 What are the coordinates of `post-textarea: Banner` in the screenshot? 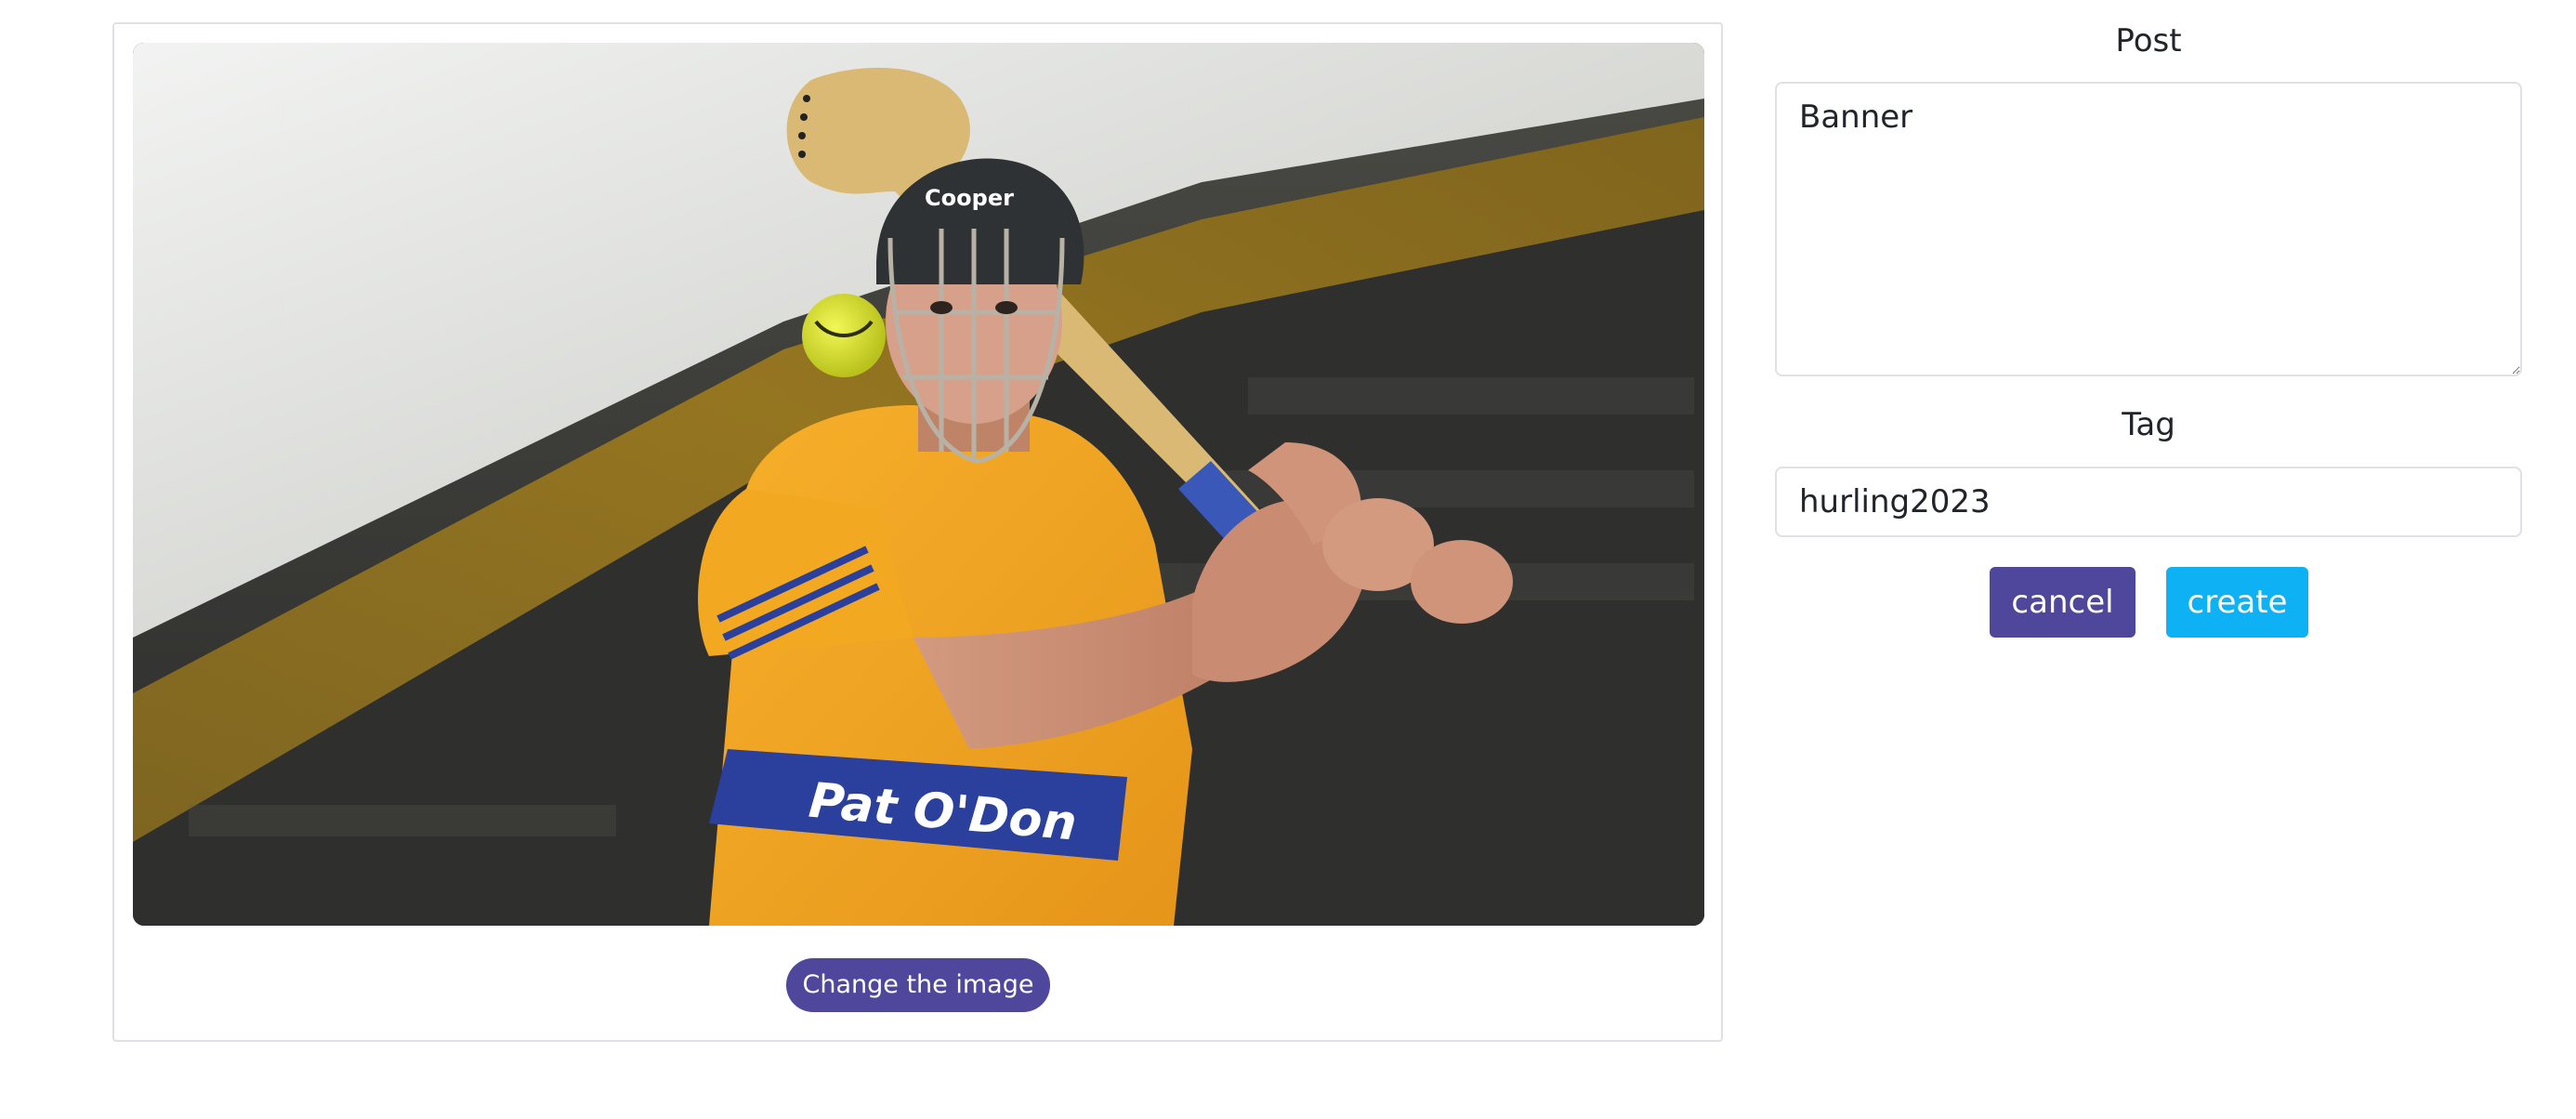 It's located at (2148, 229).